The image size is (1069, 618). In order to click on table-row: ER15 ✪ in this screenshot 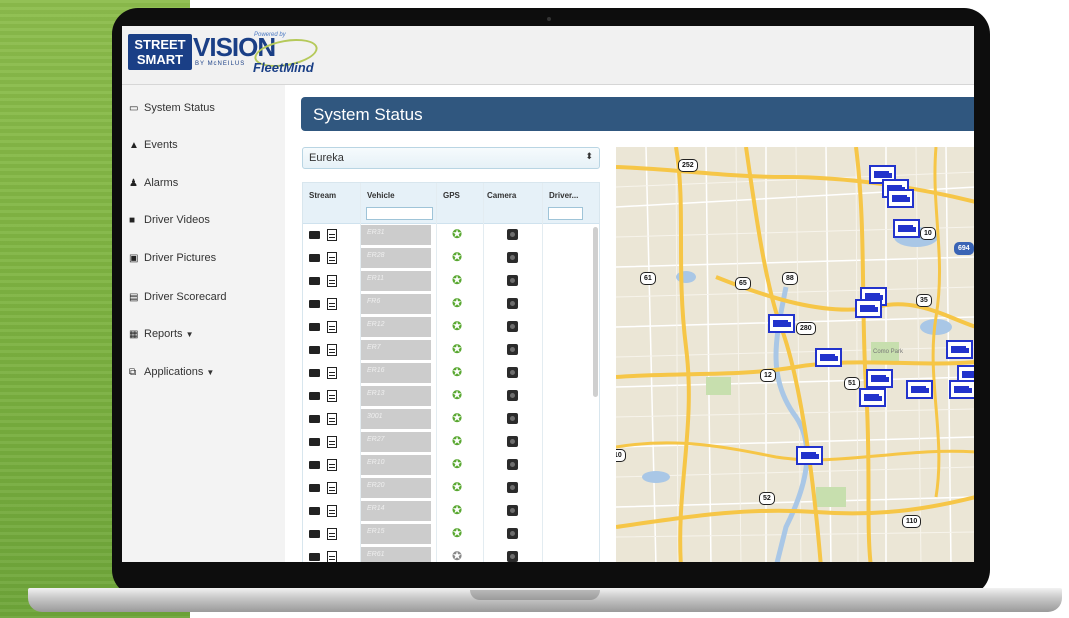, I will do `click(451, 534)`.